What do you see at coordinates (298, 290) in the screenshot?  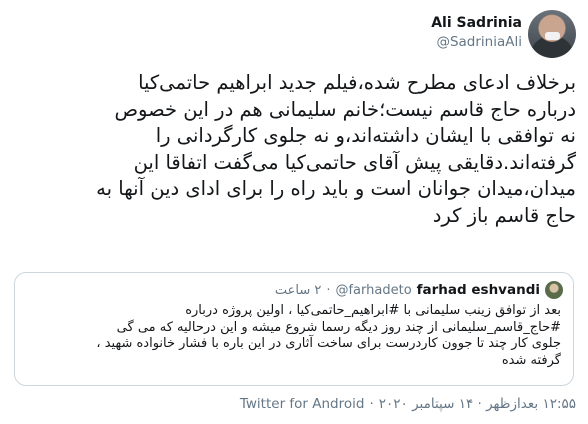 I see `quoted-tweet-time: ۲ ساعت` at bounding box center [298, 290].